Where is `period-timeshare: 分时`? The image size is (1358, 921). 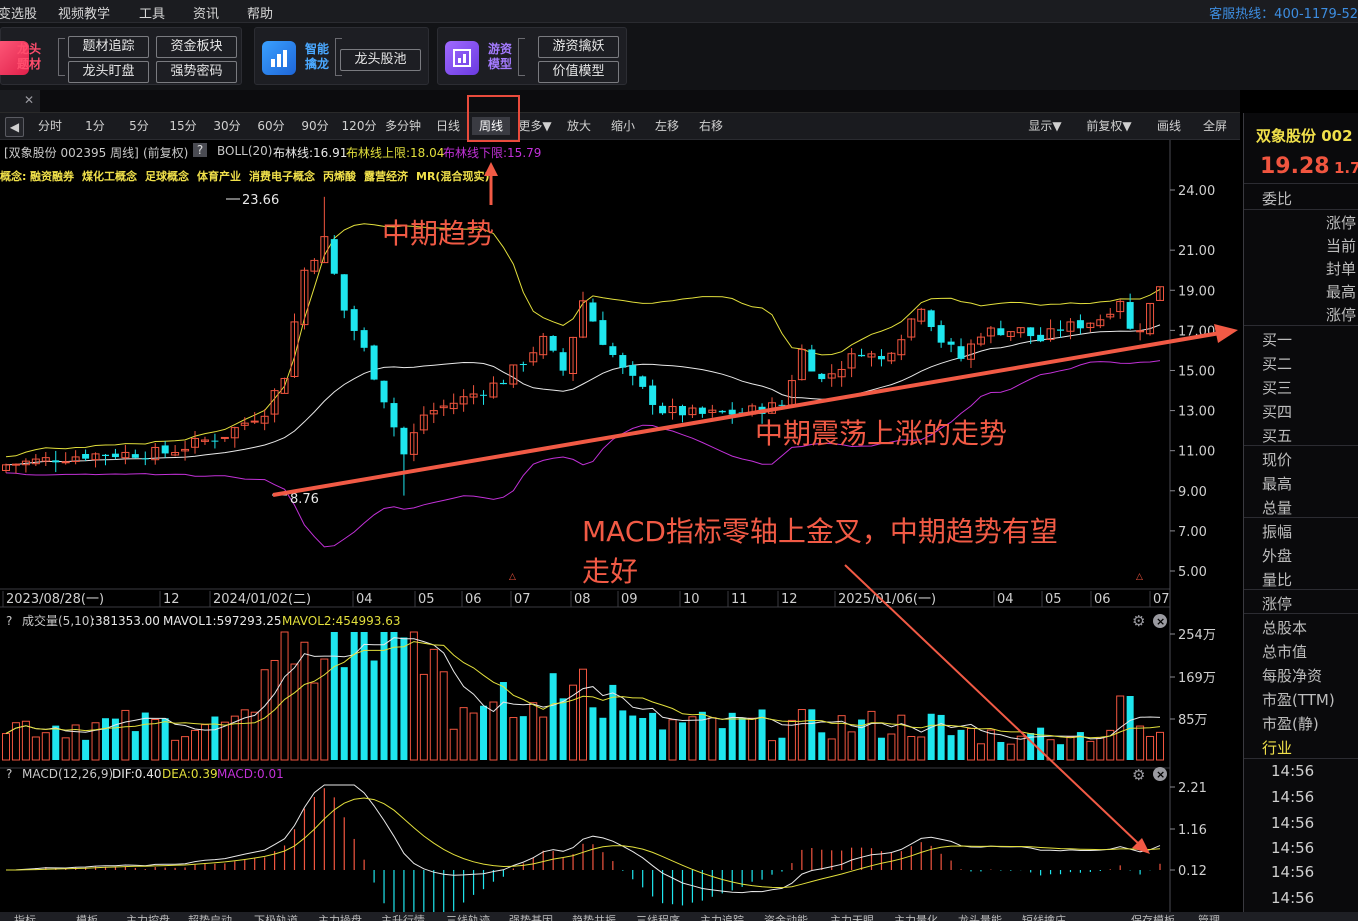
period-timeshare: 分时 is located at coordinates (50, 126).